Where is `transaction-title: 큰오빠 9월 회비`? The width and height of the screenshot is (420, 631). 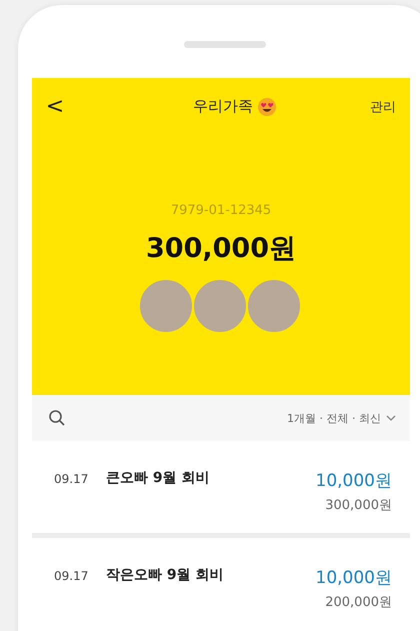
transaction-title: 큰오빠 9월 회비 is located at coordinates (158, 478).